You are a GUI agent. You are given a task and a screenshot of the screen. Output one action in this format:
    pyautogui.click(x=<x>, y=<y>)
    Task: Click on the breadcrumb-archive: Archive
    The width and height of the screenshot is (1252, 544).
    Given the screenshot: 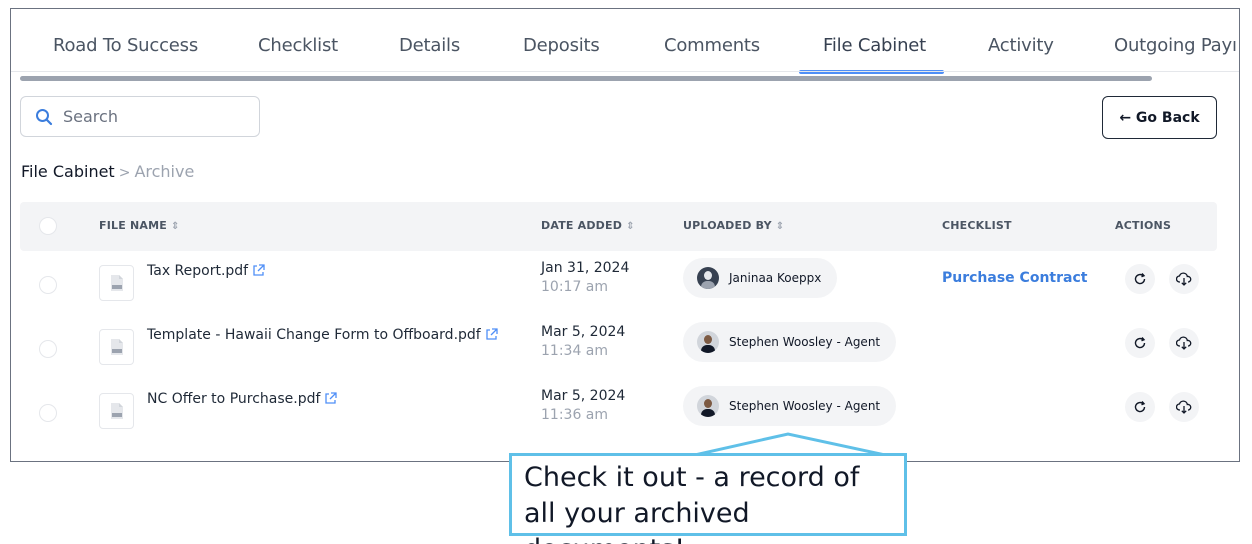 What is the action you would take?
    pyautogui.click(x=164, y=171)
    